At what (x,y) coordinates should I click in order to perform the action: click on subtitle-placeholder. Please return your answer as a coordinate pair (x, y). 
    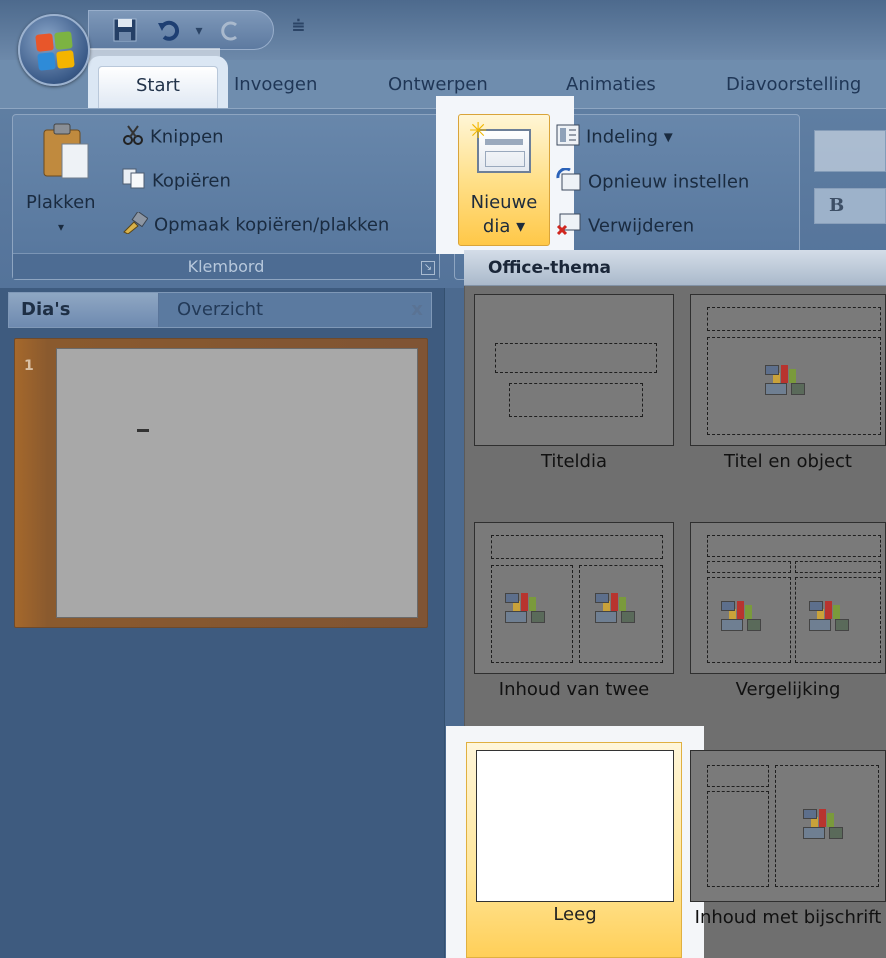
    Looking at the image, I should click on (576, 400).